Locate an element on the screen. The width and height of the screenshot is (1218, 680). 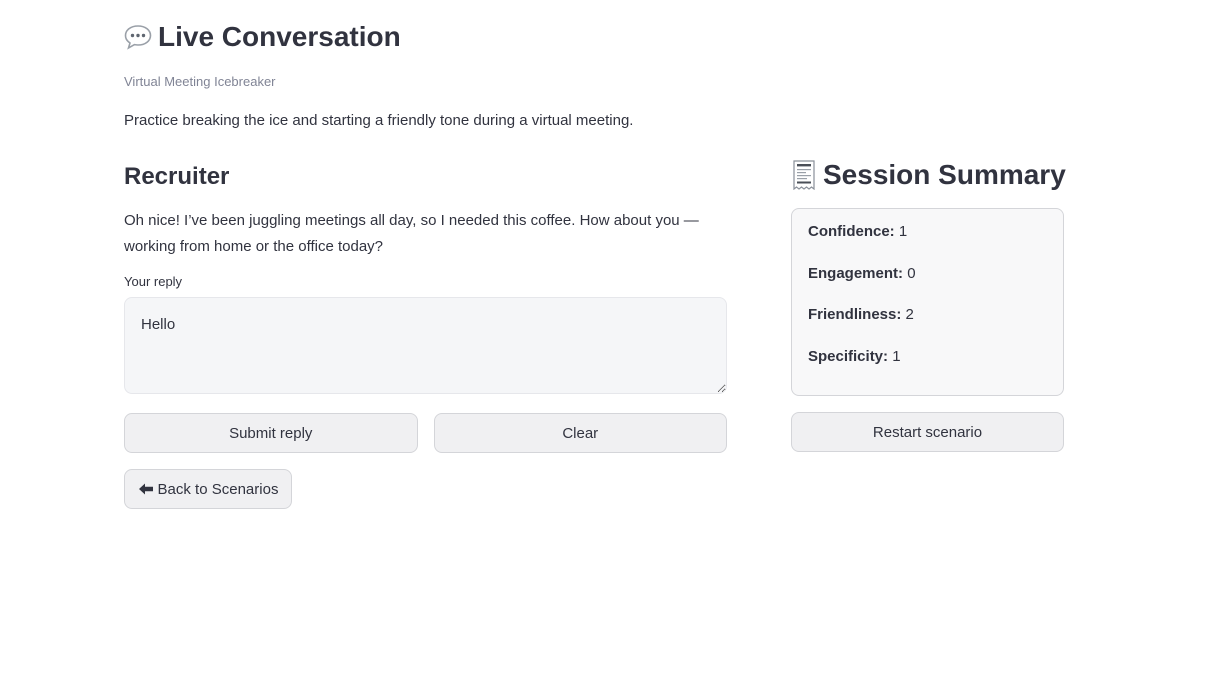
scenario-subtitle: Virtual Meeting Icebreaker is located at coordinates (200, 81).